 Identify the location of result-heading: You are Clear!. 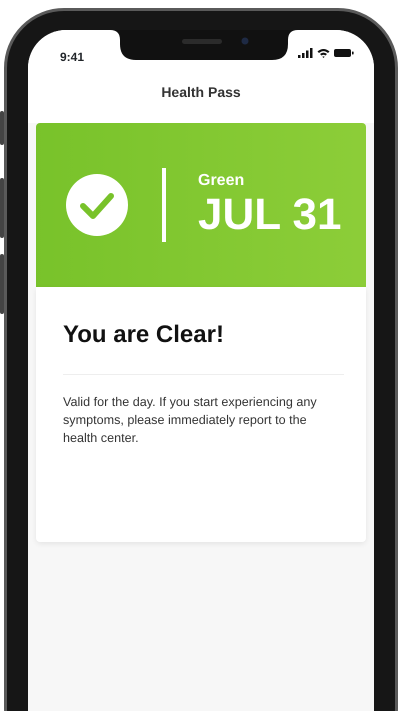
(144, 335).